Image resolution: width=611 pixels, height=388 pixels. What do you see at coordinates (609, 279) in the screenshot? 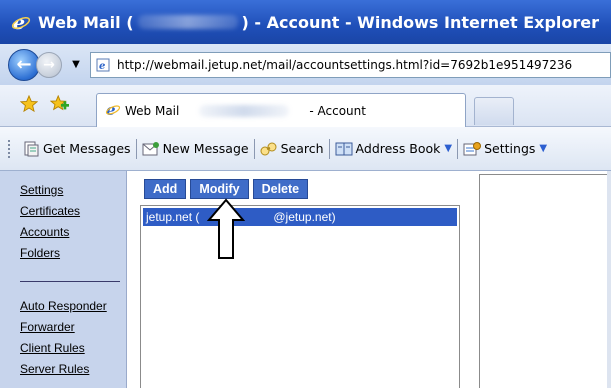
I see `window-edge` at bounding box center [609, 279].